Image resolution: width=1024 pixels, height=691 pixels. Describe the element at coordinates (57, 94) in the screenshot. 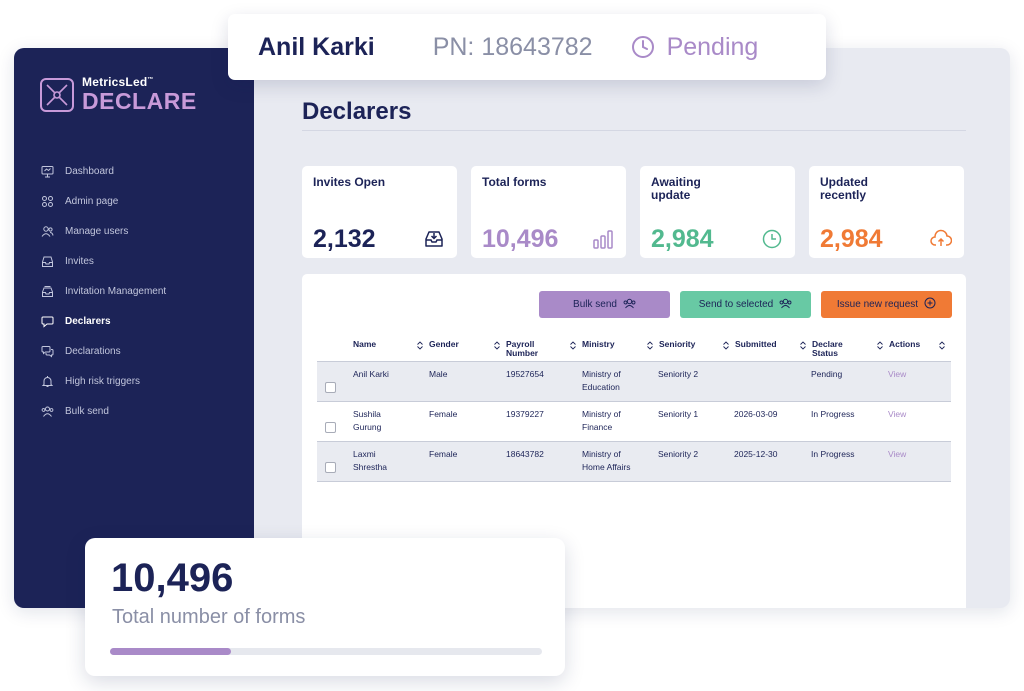

I see `logo-mark-icon` at that location.